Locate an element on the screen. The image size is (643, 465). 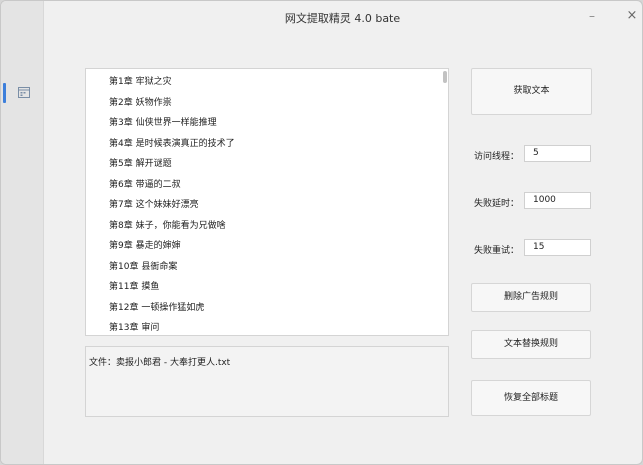
list-item: 第6章 带逼的二叔 is located at coordinates (145, 183).